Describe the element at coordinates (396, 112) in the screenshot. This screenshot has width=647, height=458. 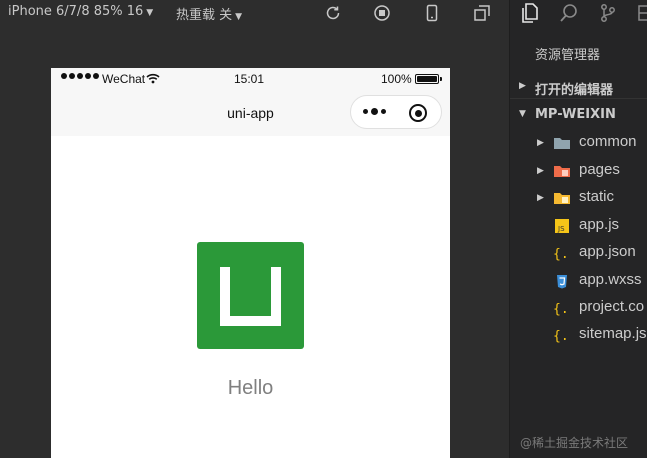
I see `capsule-menu` at that location.